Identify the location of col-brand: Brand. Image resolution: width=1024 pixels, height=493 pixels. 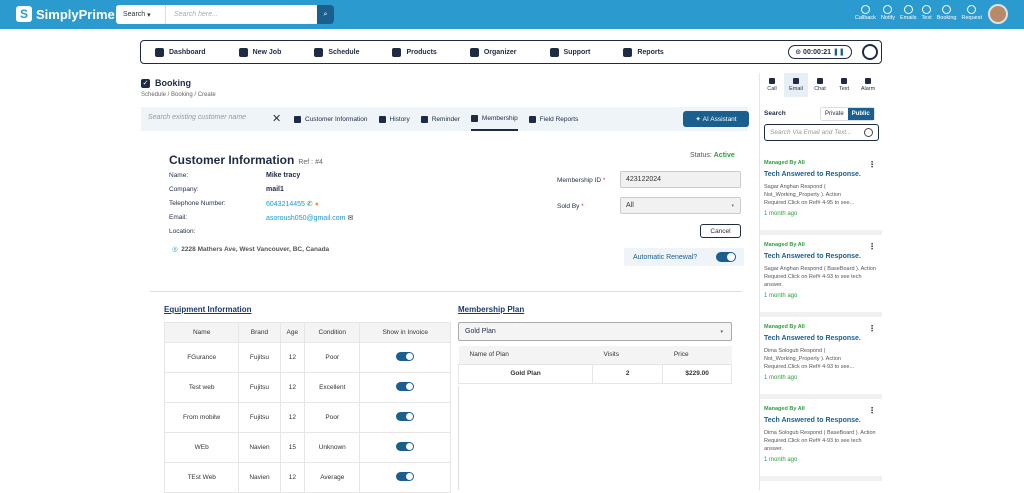
(259, 332).